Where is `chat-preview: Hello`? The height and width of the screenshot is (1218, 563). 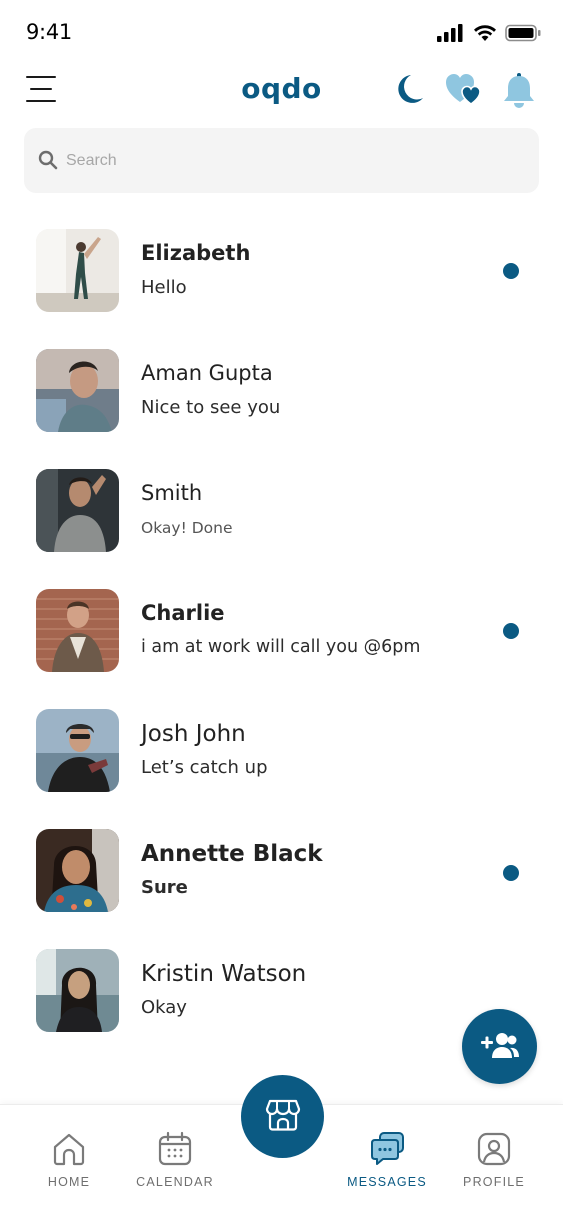 chat-preview: Hello is located at coordinates (164, 287).